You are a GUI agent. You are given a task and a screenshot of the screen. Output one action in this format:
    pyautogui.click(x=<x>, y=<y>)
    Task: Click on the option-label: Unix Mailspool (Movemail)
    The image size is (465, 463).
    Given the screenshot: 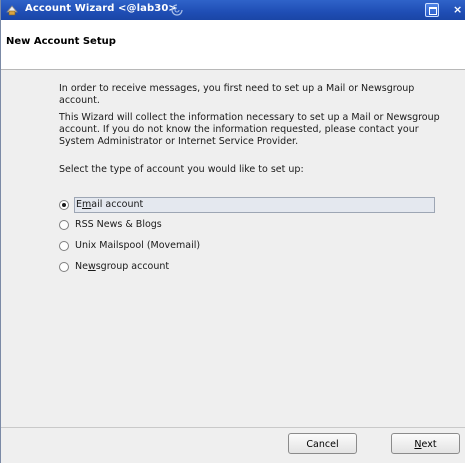 What is the action you would take?
    pyautogui.click(x=138, y=245)
    